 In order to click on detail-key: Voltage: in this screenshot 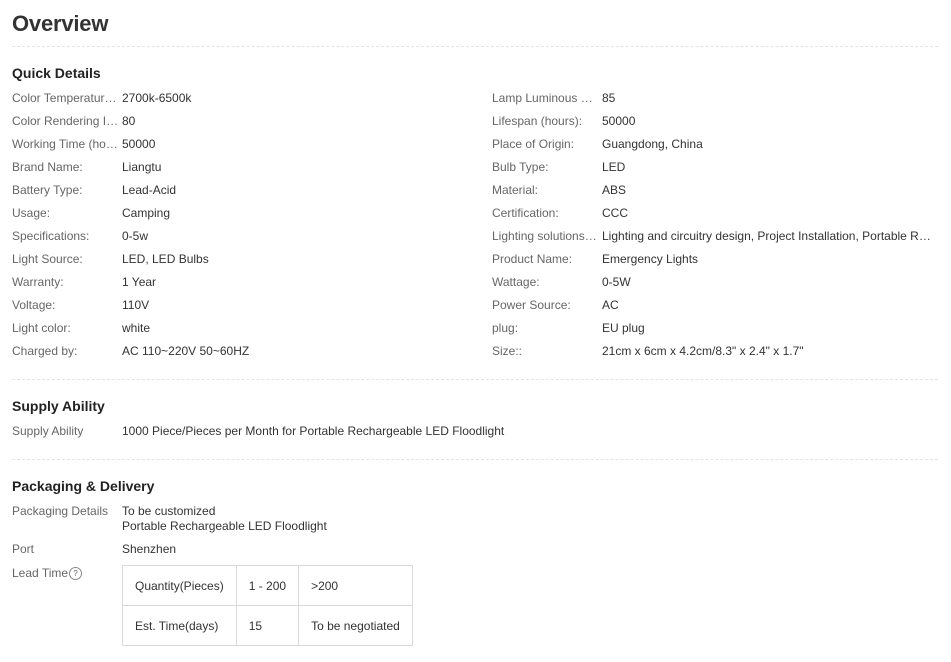, I will do `click(34, 305)`.